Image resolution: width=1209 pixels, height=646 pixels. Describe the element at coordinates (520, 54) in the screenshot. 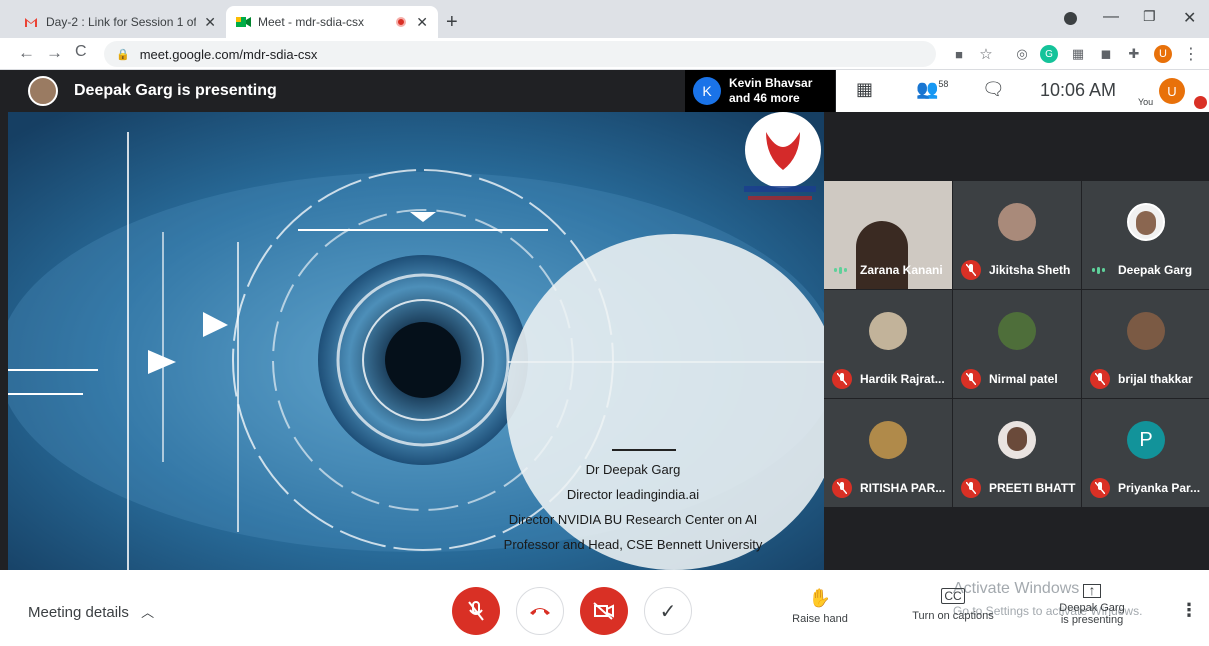

I see `url-field: 🔒 meet.google.com/mdr-sdia-csx` at that location.